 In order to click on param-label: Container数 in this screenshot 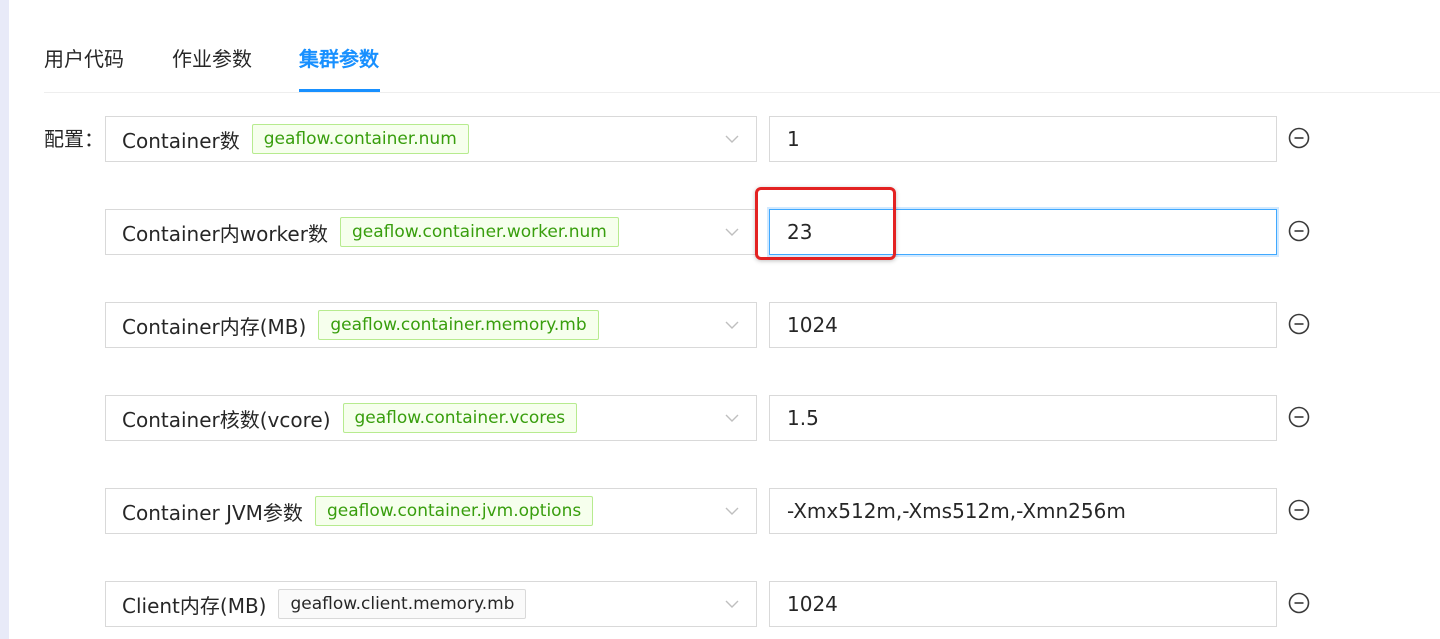, I will do `click(181, 140)`.